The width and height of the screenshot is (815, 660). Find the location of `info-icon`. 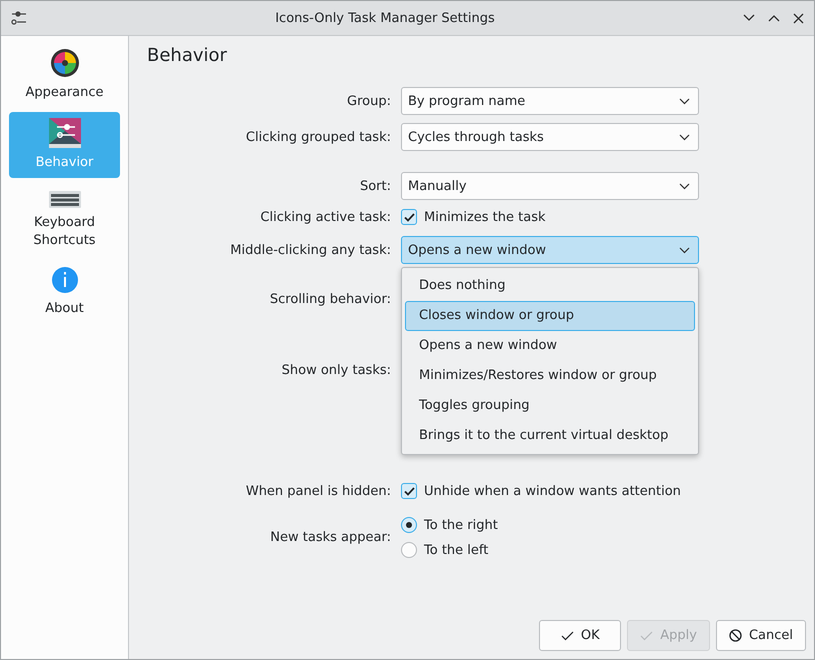

info-icon is located at coordinates (64, 280).